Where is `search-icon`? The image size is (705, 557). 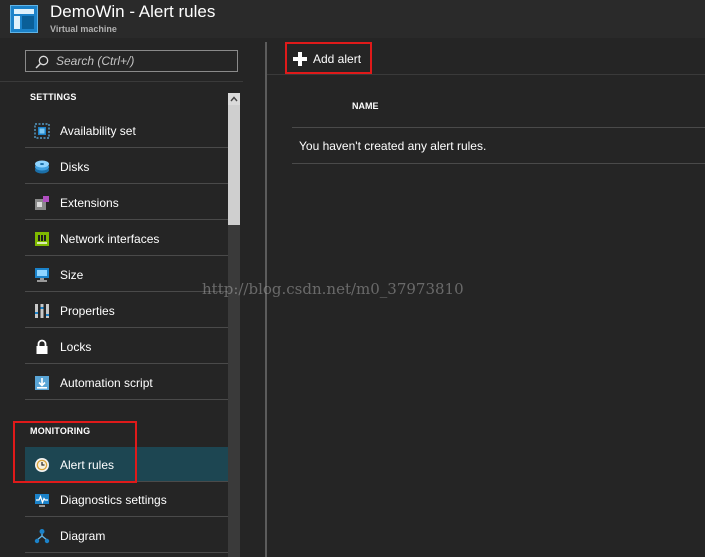 search-icon is located at coordinates (42, 62).